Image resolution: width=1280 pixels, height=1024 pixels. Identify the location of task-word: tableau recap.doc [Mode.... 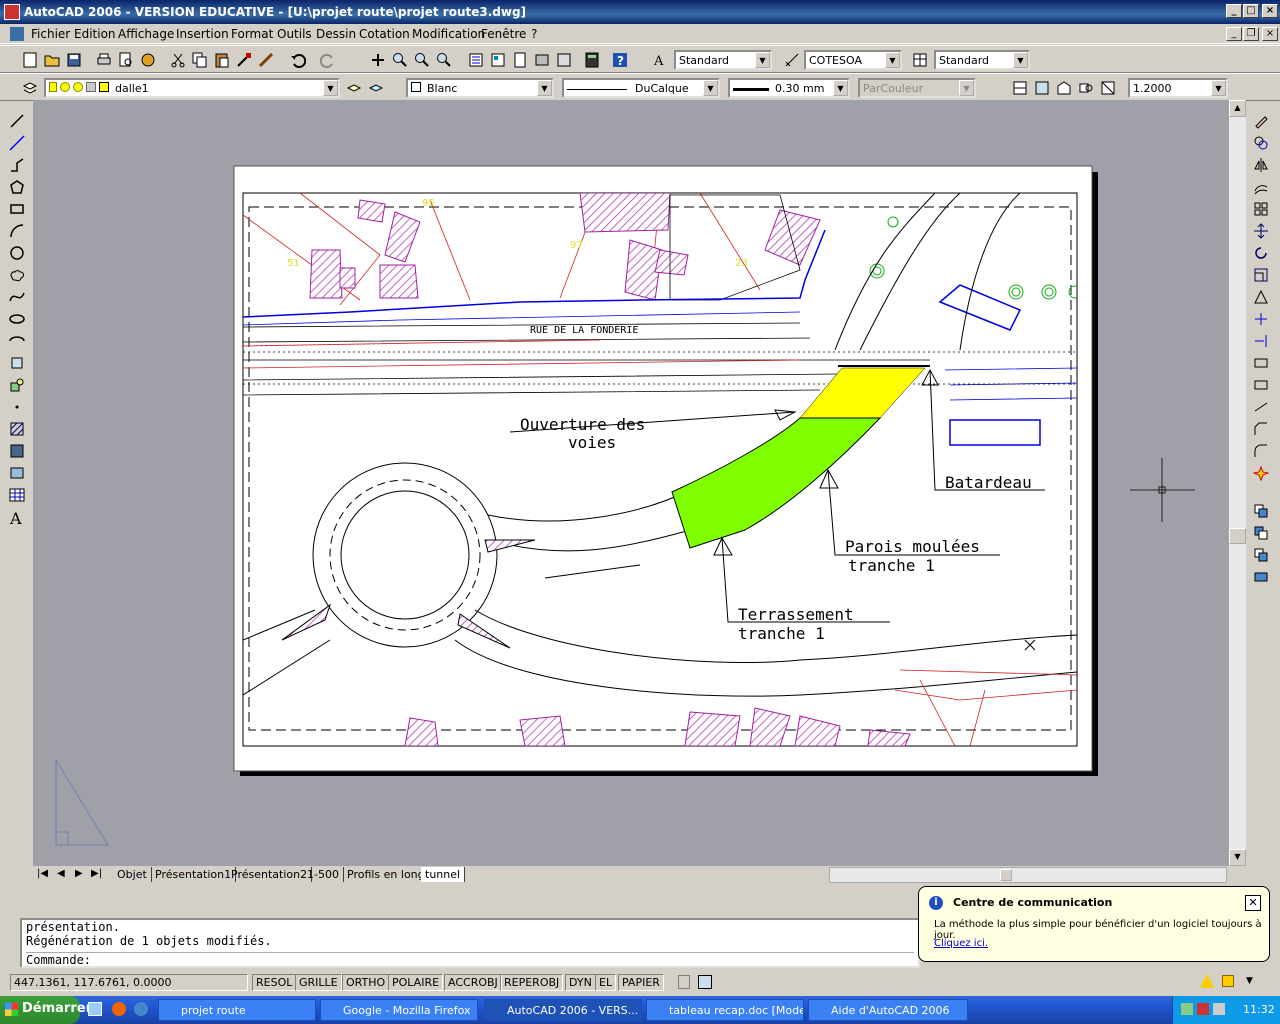
(725, 1010).